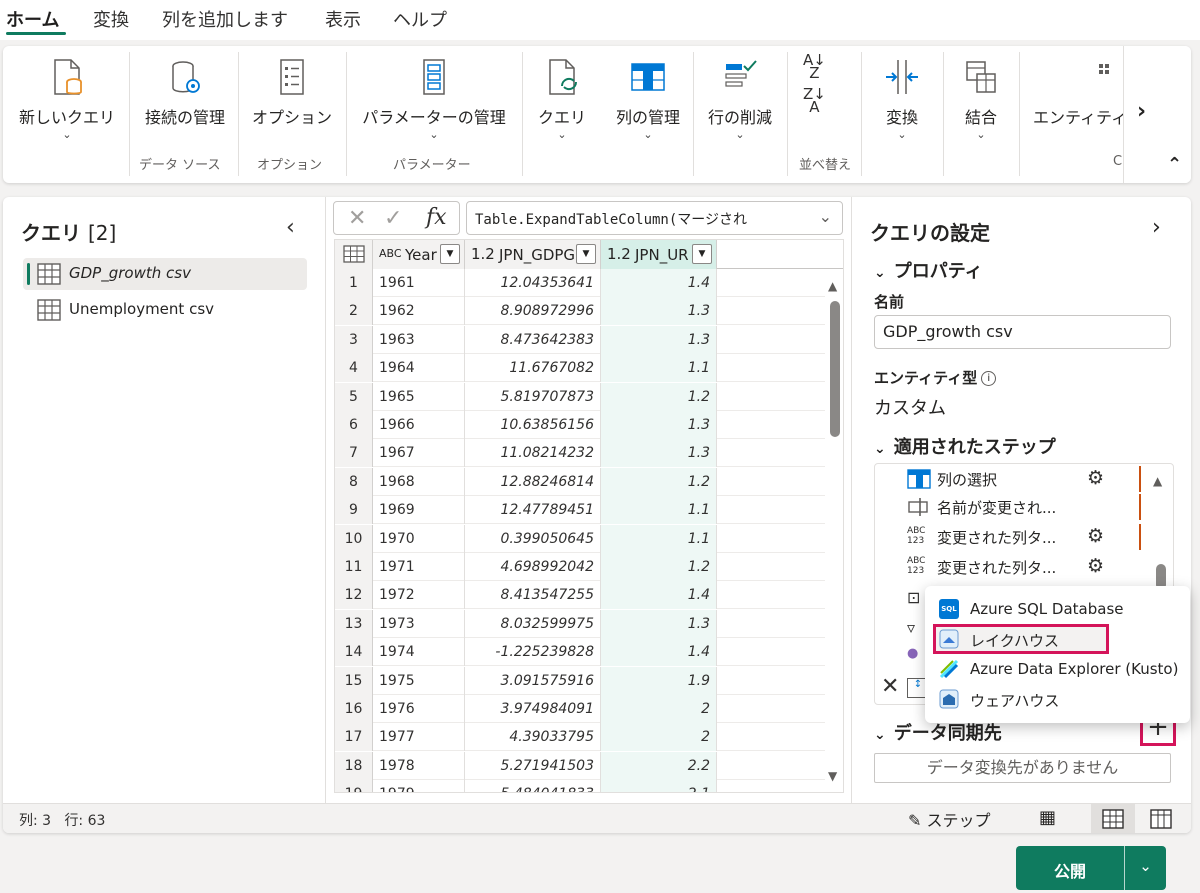 The height and width of the screenshot is (893, 1200). What do you see at coordinates (419, 652) in the screenshot?
I see `cell-year: 1974` at bounding box center [419, 652].